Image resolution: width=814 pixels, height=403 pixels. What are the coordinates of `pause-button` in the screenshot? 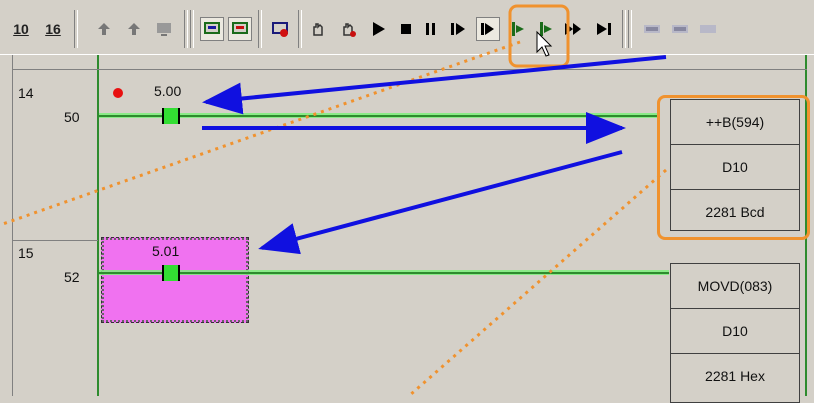 It's located at (430, 29).